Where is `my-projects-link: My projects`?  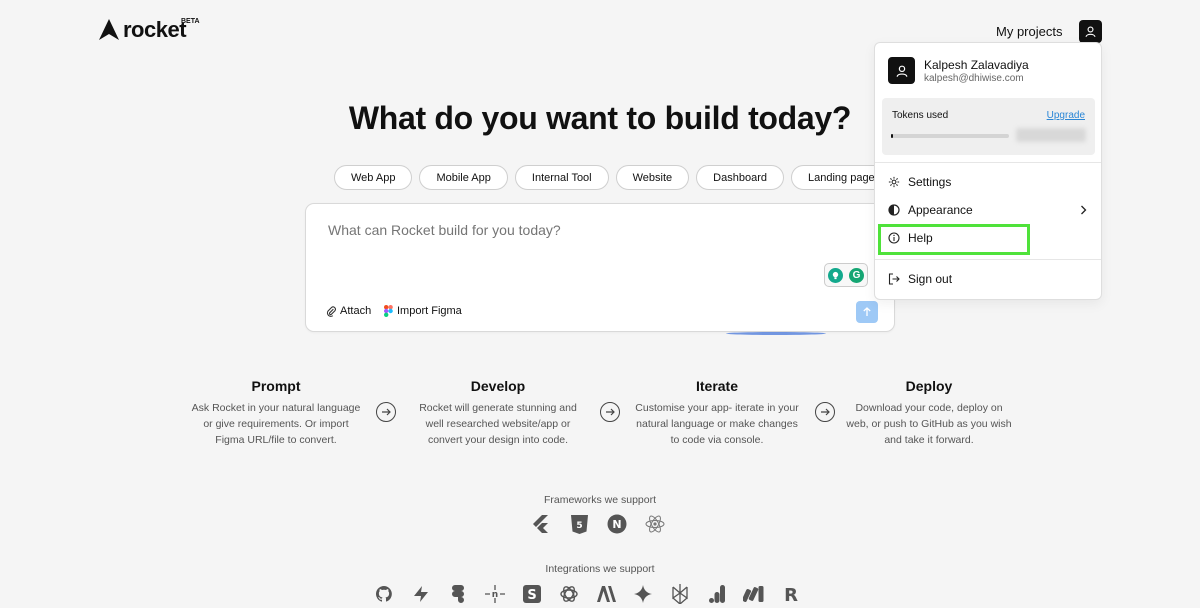
my-projects-link: My projects is located at coordinates (1029, 31).